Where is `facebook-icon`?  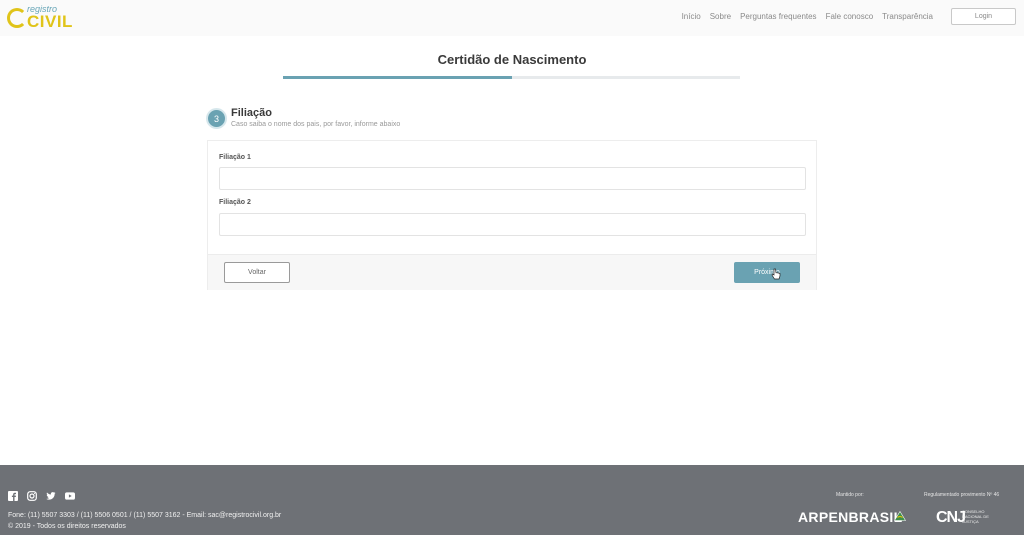
facebook-icon is located at coordinates (13, 496).